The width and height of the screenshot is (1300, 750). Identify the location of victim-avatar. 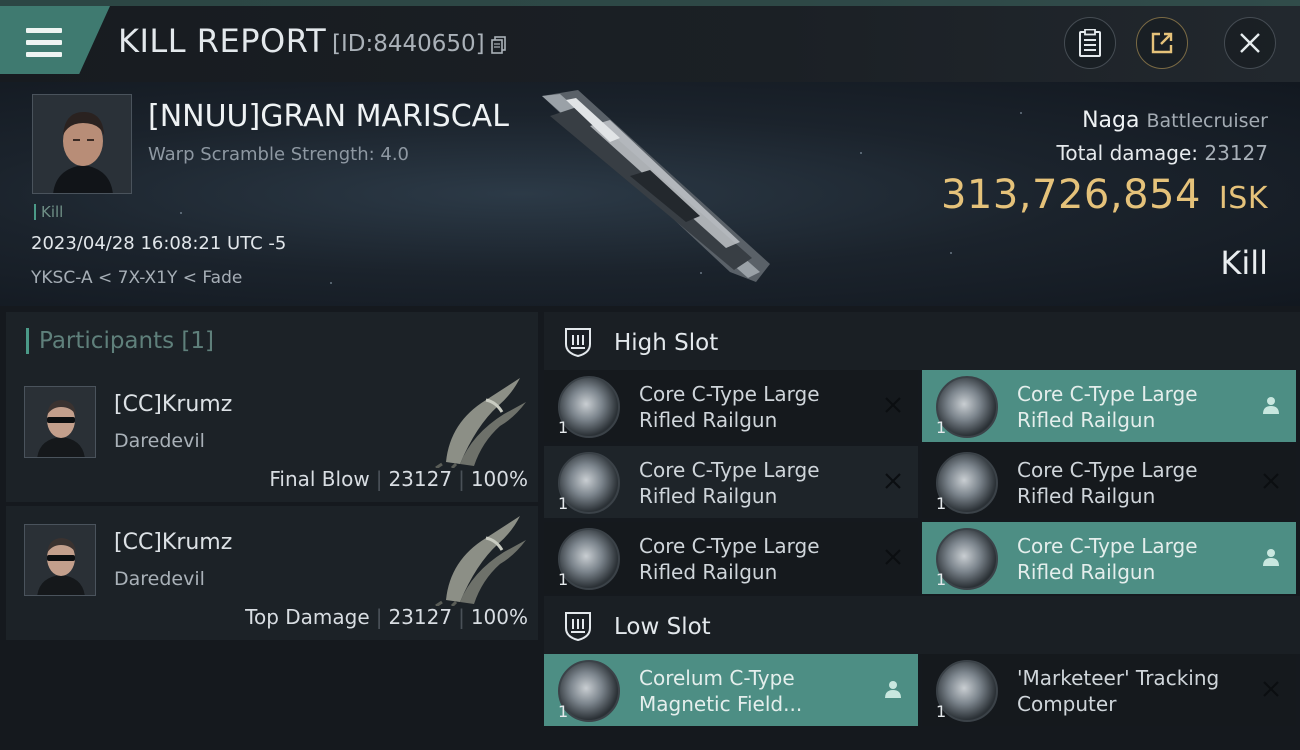
(82, 144).